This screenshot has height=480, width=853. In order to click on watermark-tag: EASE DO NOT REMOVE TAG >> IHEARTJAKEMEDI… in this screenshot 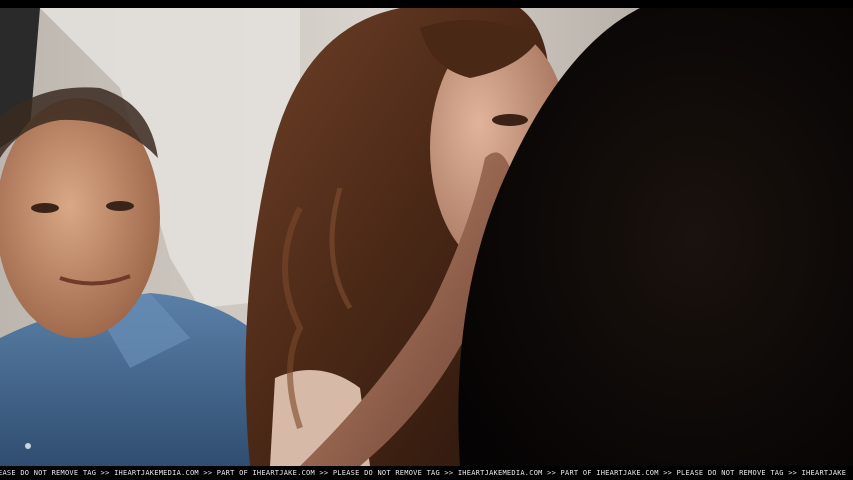, I will do `click(426, 473)`.